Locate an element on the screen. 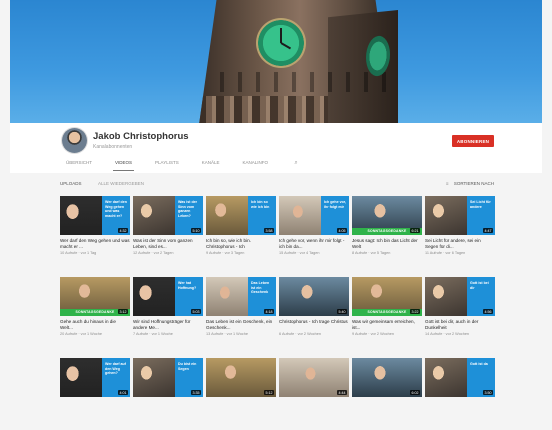  video-thumbnail: Wer hat Hoffnung? 5:03 is located at coordinates (168, 296).